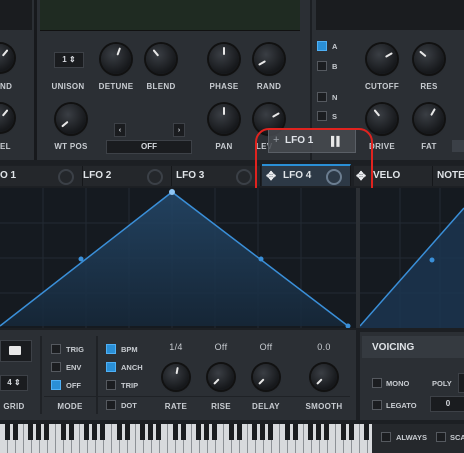  I want to click on tab-velo-label: VELO, so click(387, 175).